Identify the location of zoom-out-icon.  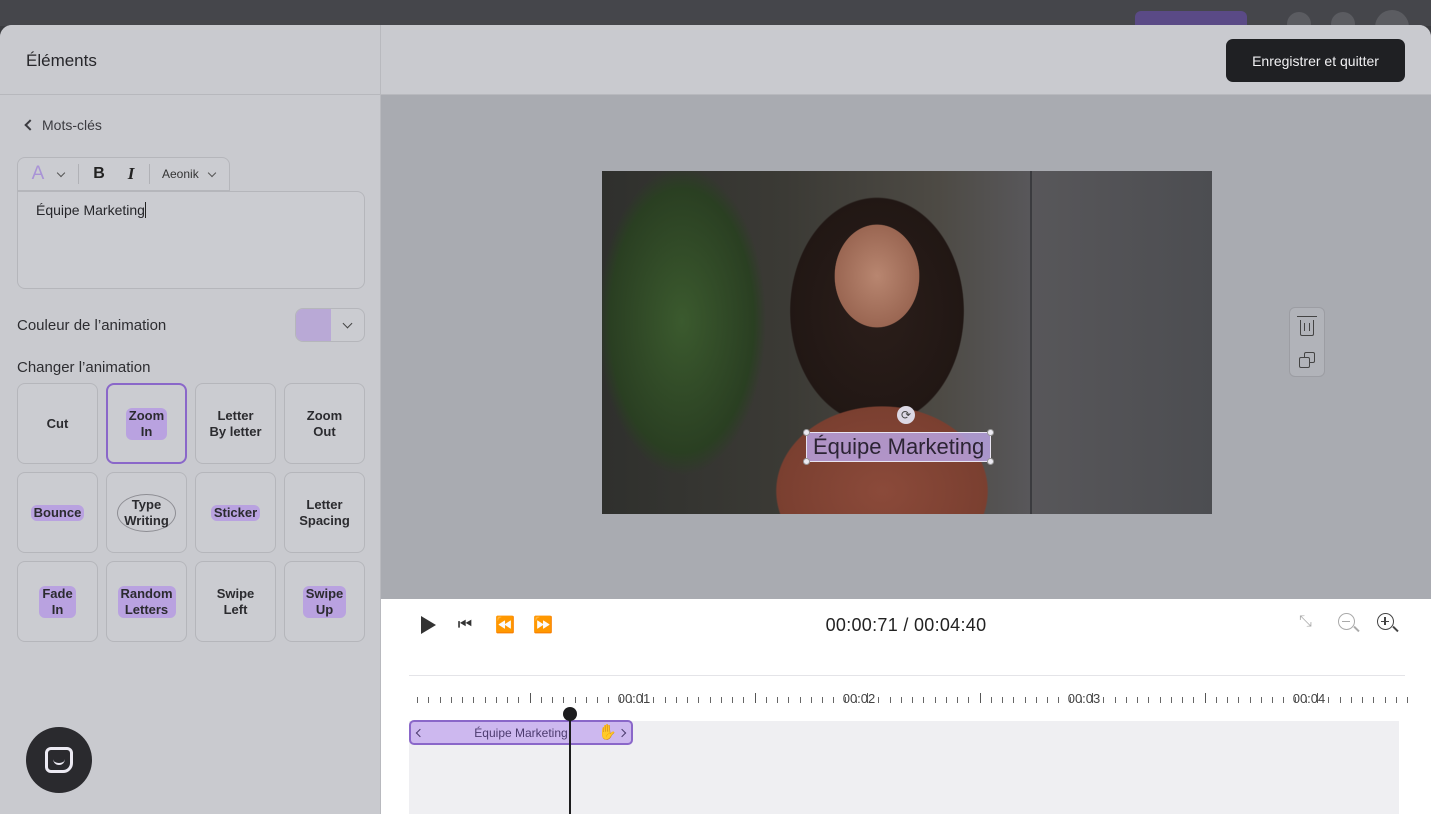
(1346, 621).